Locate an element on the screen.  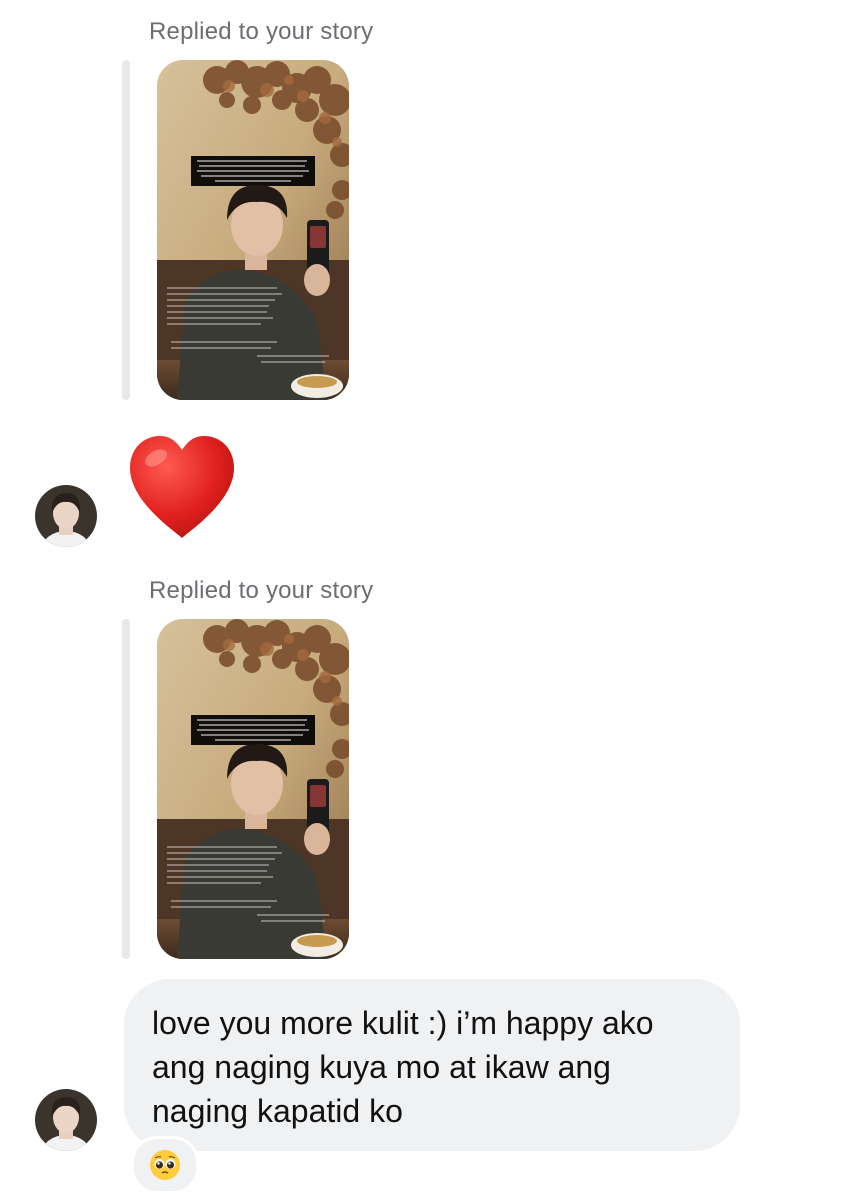
pleading-face-icon is located at coordinates (165, 1165).